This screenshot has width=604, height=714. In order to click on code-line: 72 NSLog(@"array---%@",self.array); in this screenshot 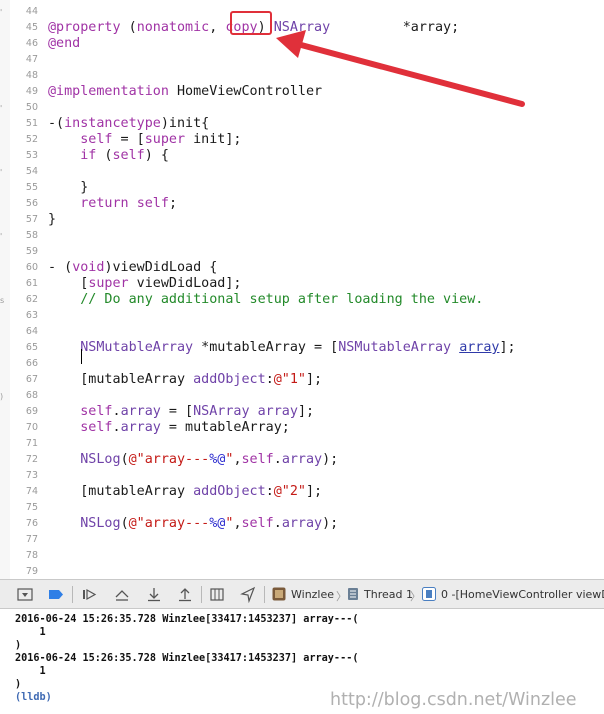, I will do `click(302, 460)`.